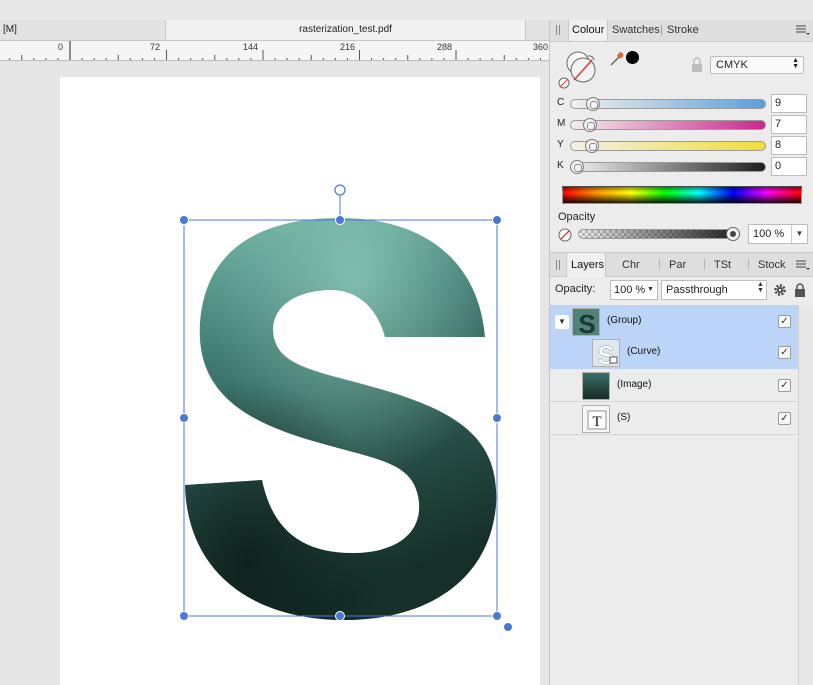 This screenshot has width=813, height=685. I want to click on layer-row-image: (Image) ✓, so click(674, 385).